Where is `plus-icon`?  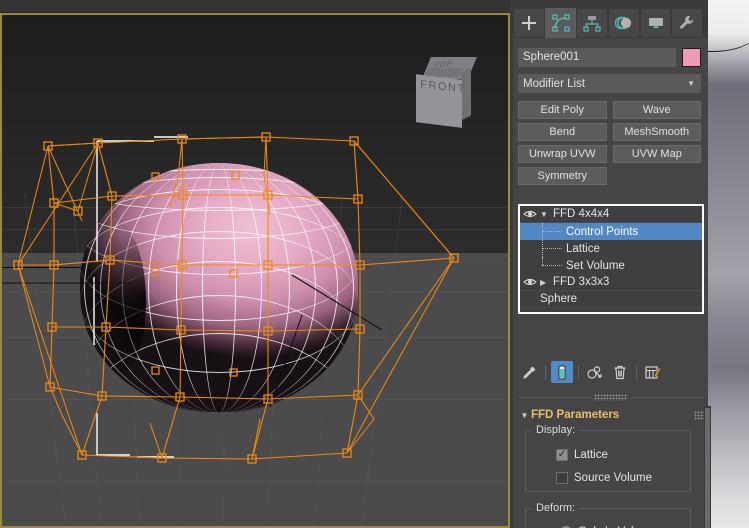
plus-icon is located at coordinates (528, 23).